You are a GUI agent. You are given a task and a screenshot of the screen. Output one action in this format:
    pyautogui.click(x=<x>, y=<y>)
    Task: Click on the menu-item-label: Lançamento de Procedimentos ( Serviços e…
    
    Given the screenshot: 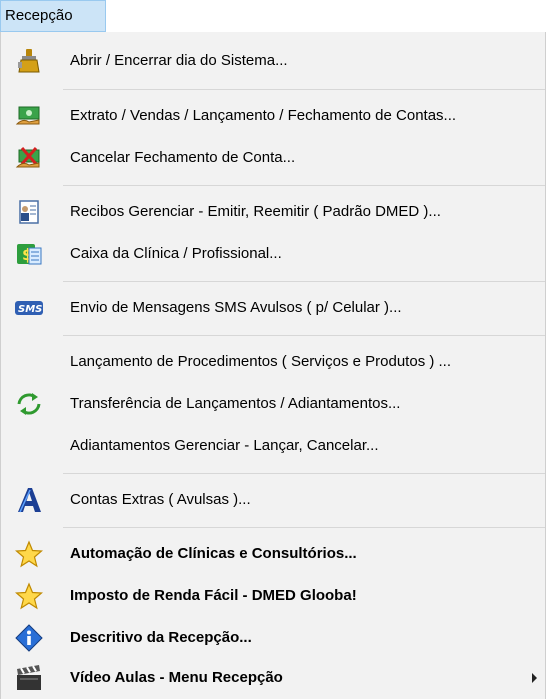 What is the action you would take?
    pyautogui.click(x=261, y=361)
    